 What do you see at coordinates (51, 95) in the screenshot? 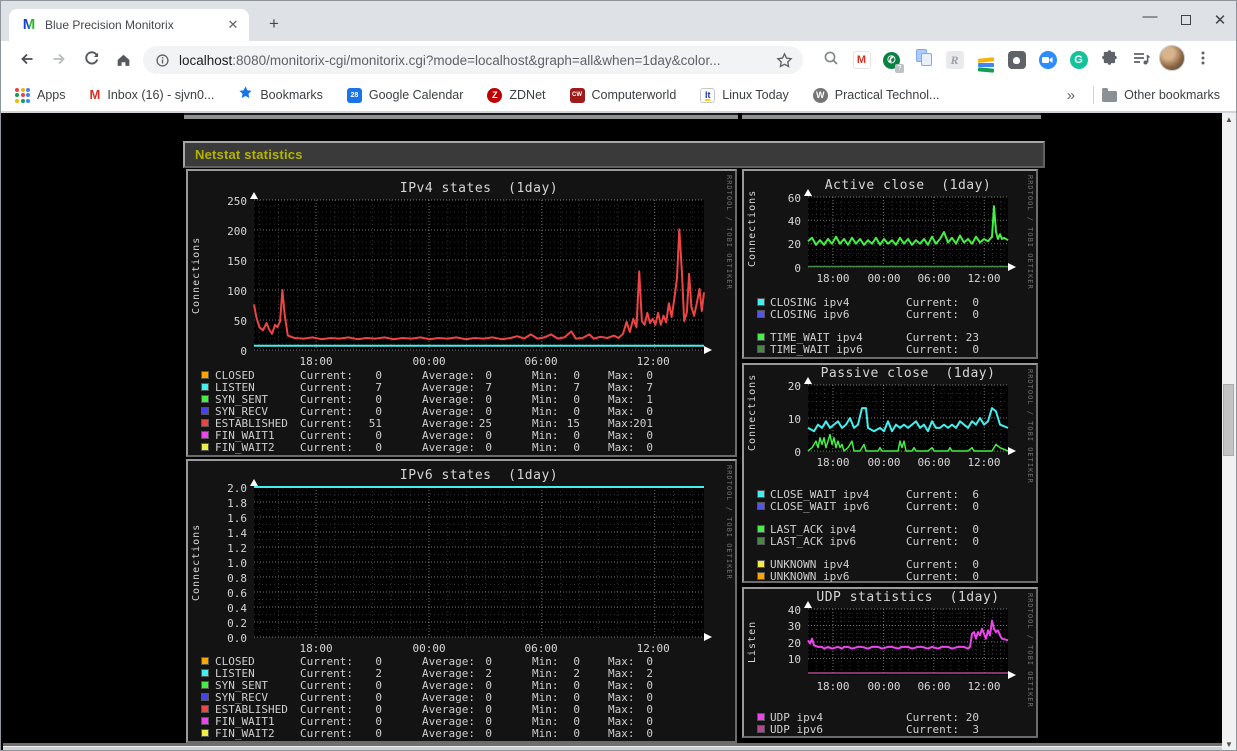
I see `bookmark-label: Apps` at bounding box center [51, 95].